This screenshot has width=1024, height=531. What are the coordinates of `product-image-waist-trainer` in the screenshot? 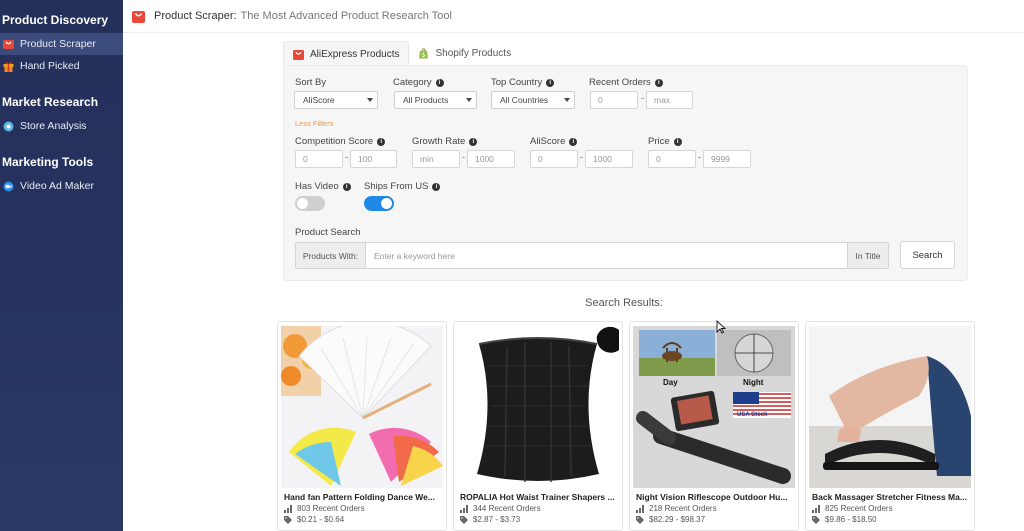 It's located at (538, 407).